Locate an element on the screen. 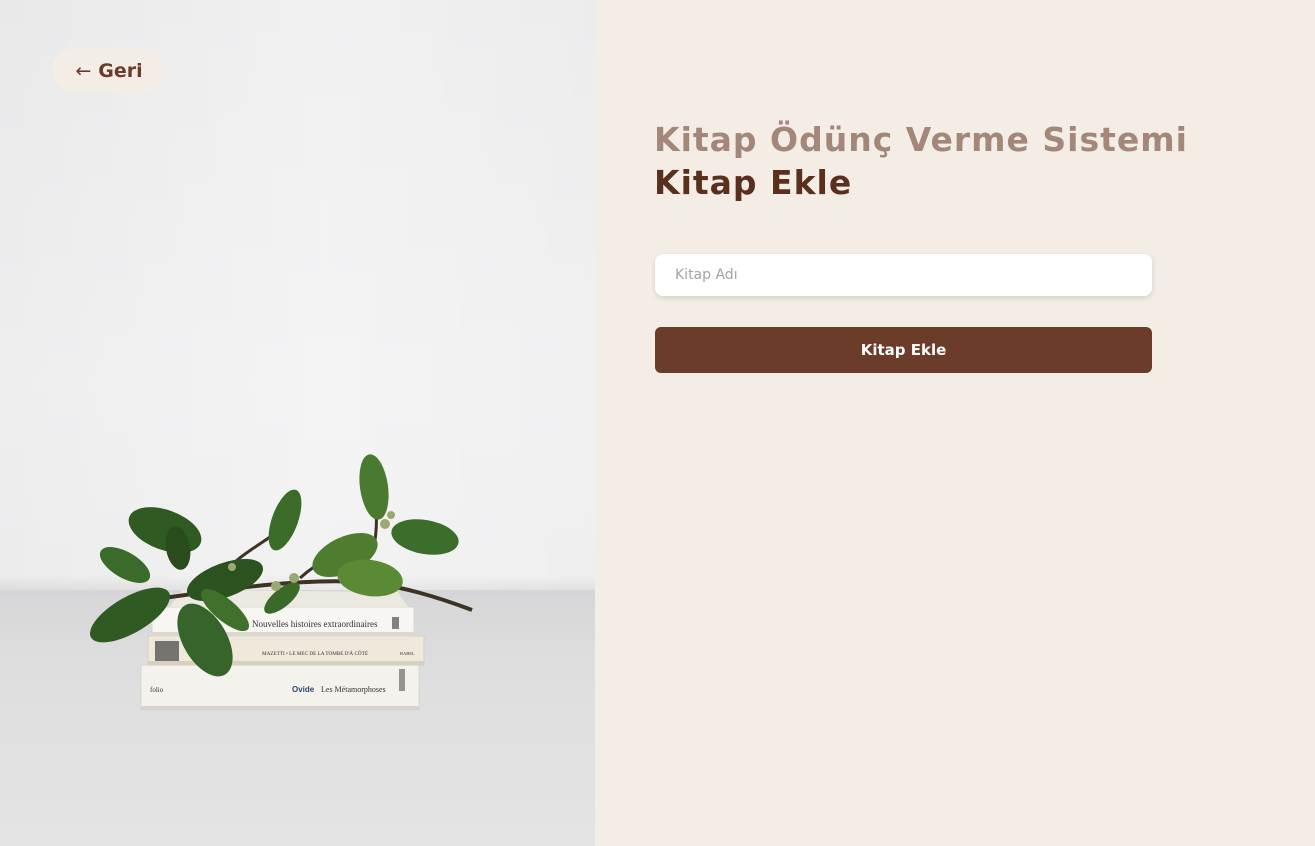 The height and width of the screenshot is (846, 1315). spine-text-2: MAZETTI • LE MEC DE LA TOMBE D'À CÔTÉ is located at coordinates (315, 653).